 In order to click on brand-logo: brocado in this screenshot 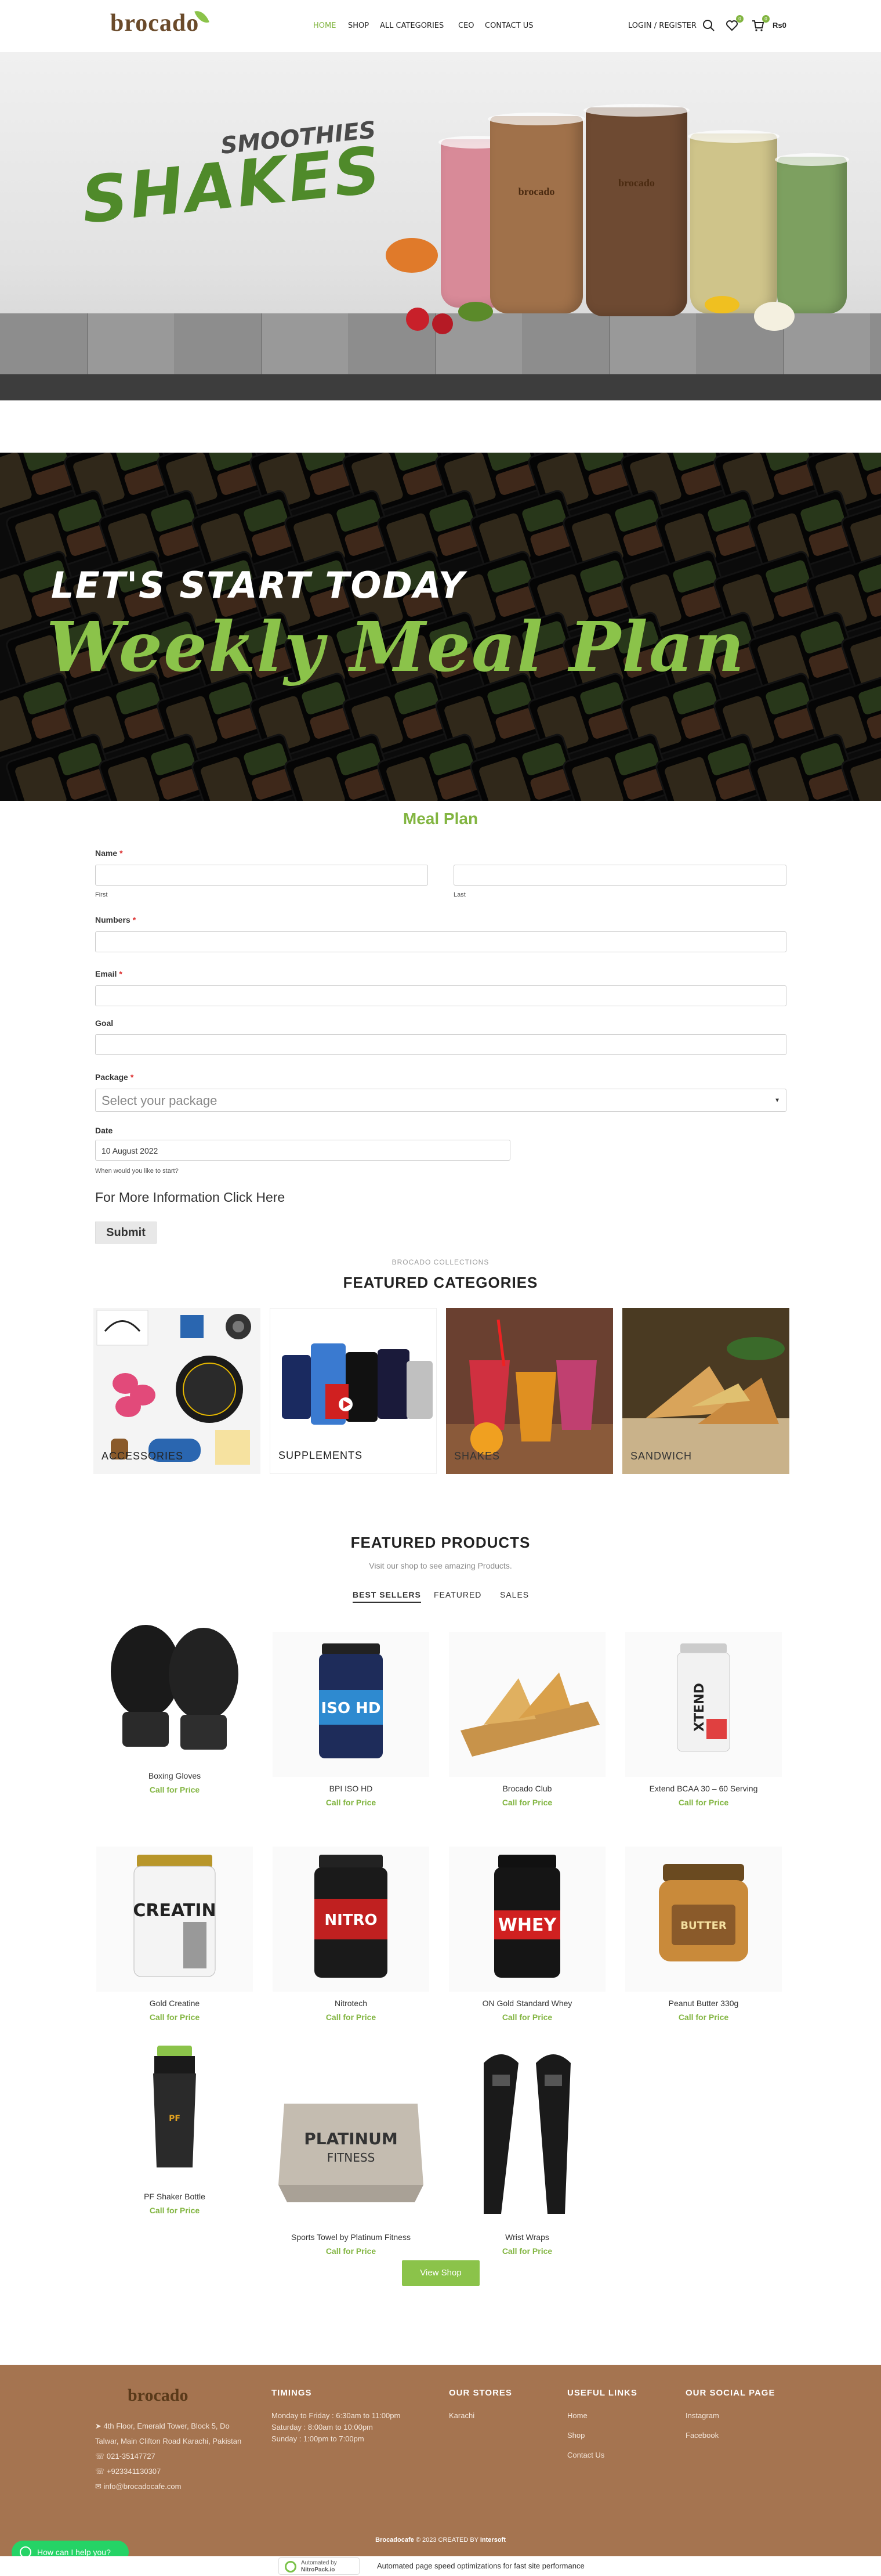, I will do `click(160, 22)`.